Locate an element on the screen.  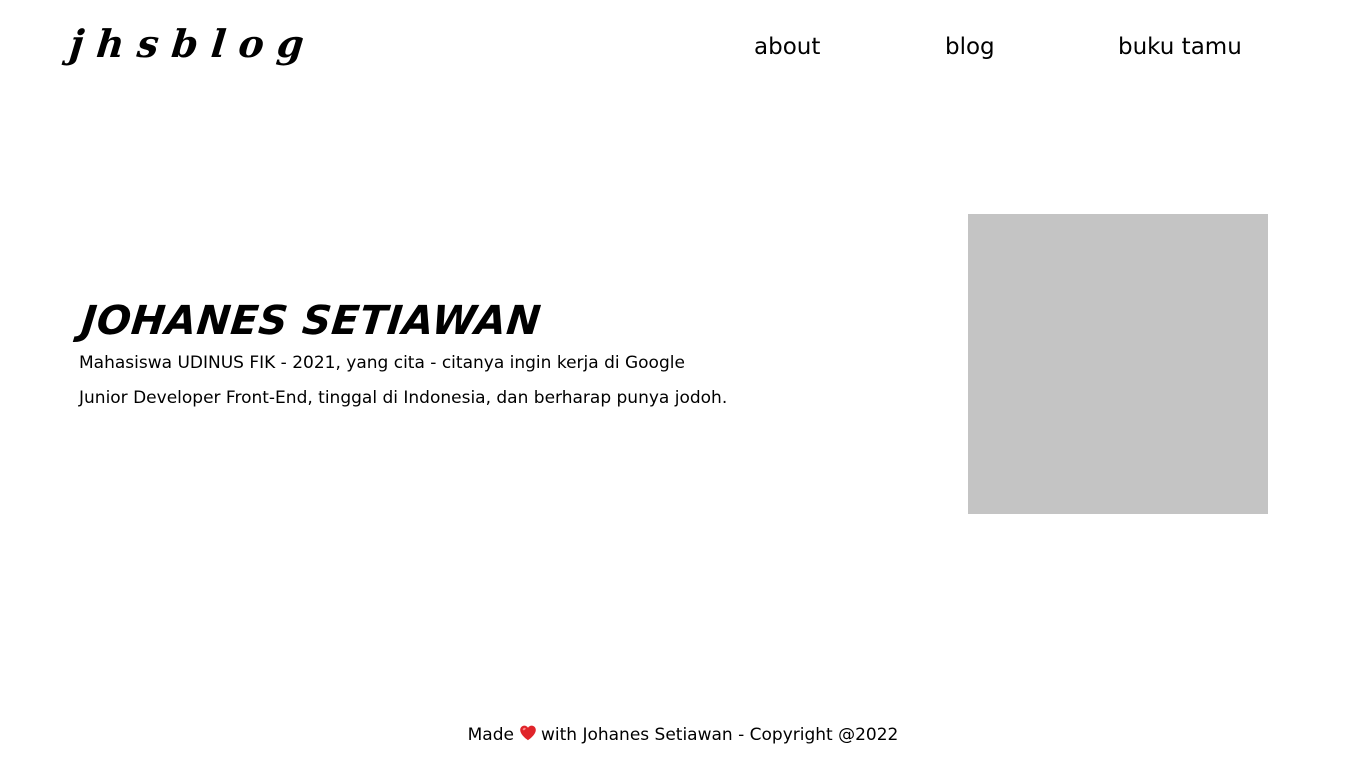
profile-photo-placeholder is located at coordinates (1118, 364).